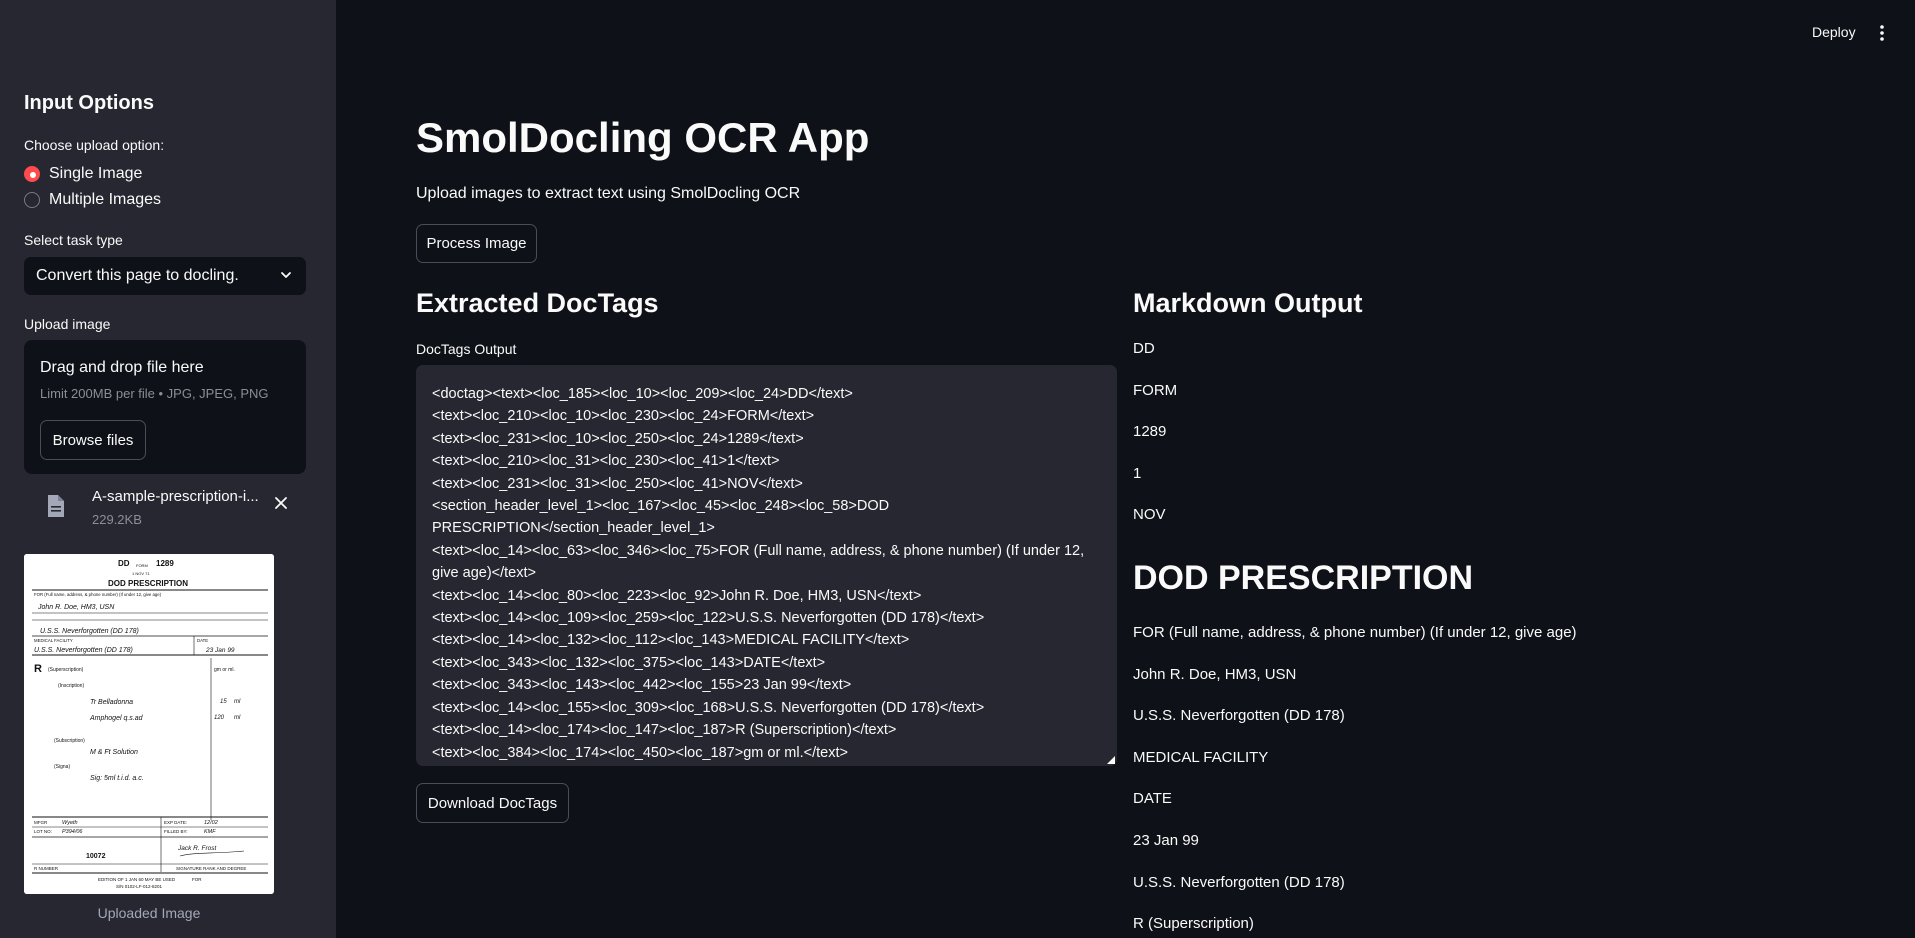  Describe the element at coordinates (1882, 33) in the screenshot. I see `kebab-menu-icon` at that location.